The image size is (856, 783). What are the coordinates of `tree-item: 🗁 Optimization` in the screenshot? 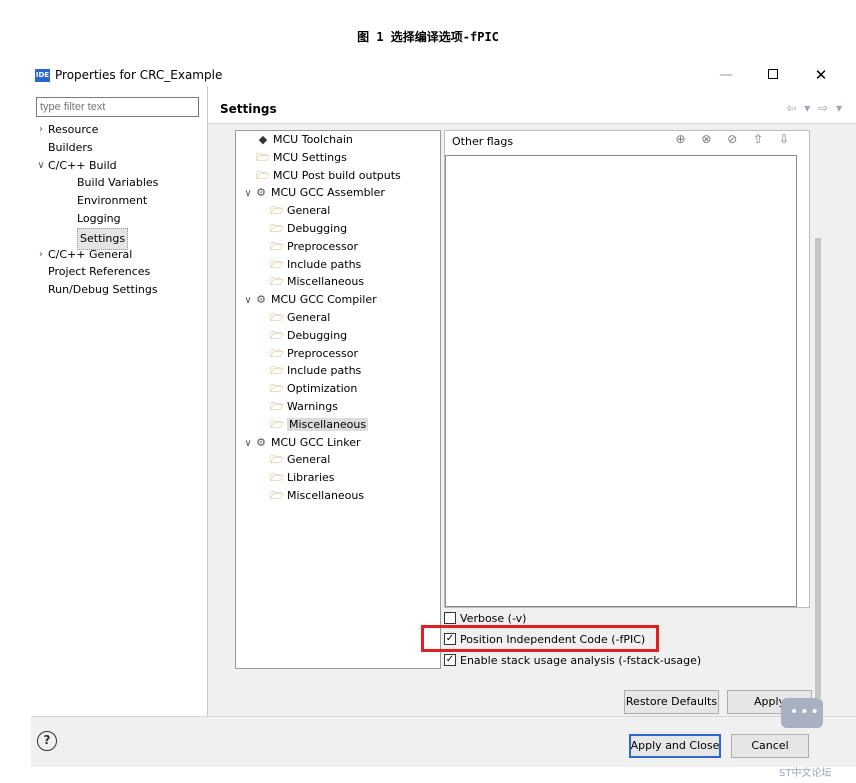 It's located at (313, 389).